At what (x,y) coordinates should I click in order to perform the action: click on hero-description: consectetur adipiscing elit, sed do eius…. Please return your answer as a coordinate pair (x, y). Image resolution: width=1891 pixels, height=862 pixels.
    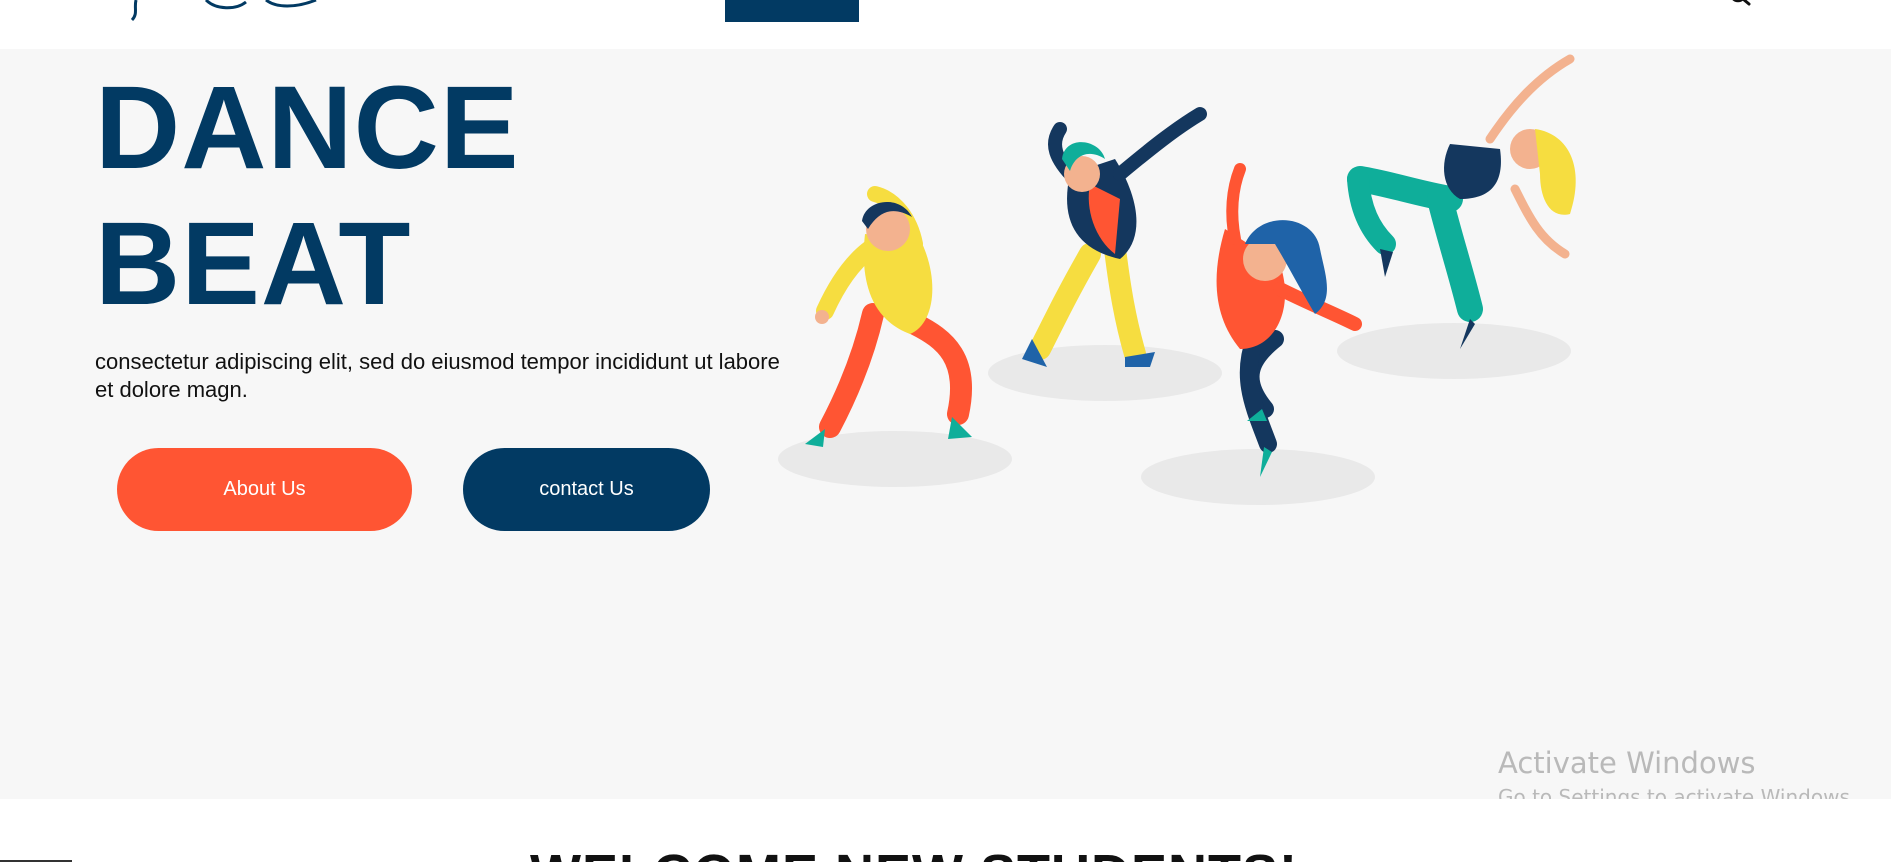
    Looking at the image, I should click on (437, 375).